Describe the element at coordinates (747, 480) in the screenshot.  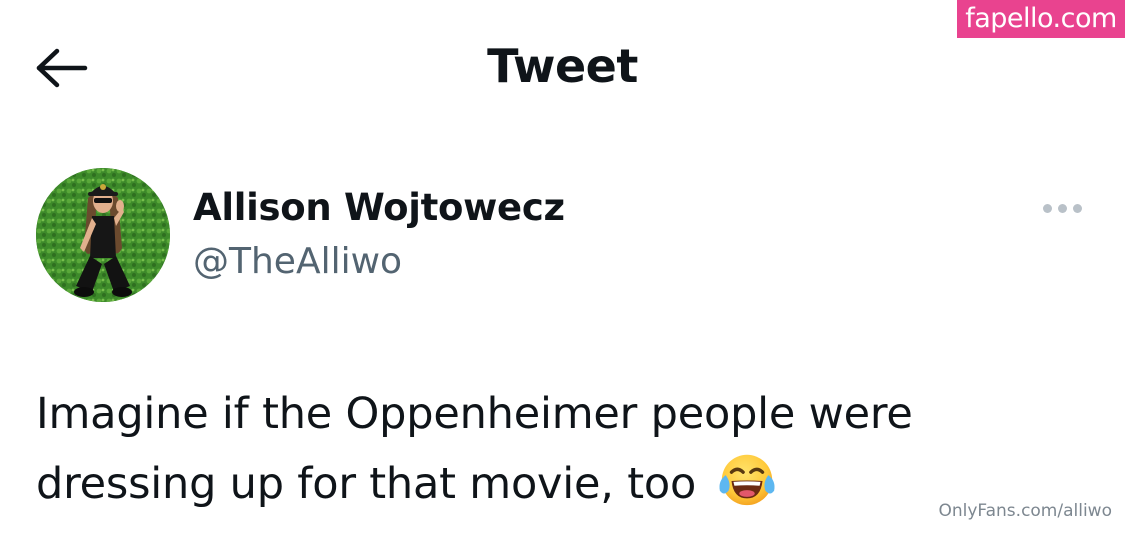
I see `tears-of-joy-emoji` at that location.